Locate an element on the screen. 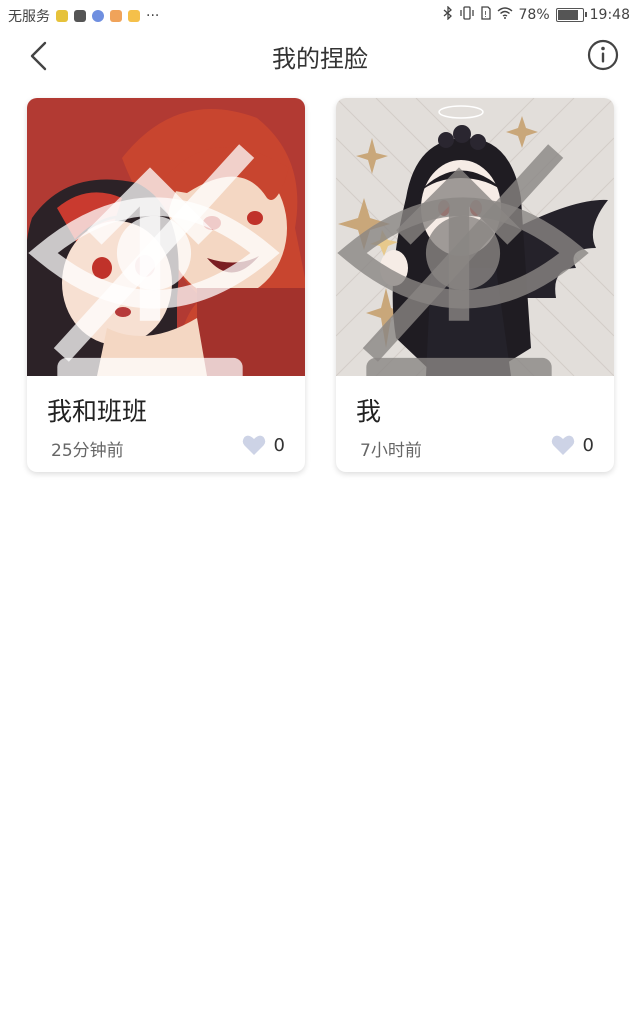 The width and height of the screenshot is (640, 1024). sim-icon: ! is located at coordinates (485, 15).